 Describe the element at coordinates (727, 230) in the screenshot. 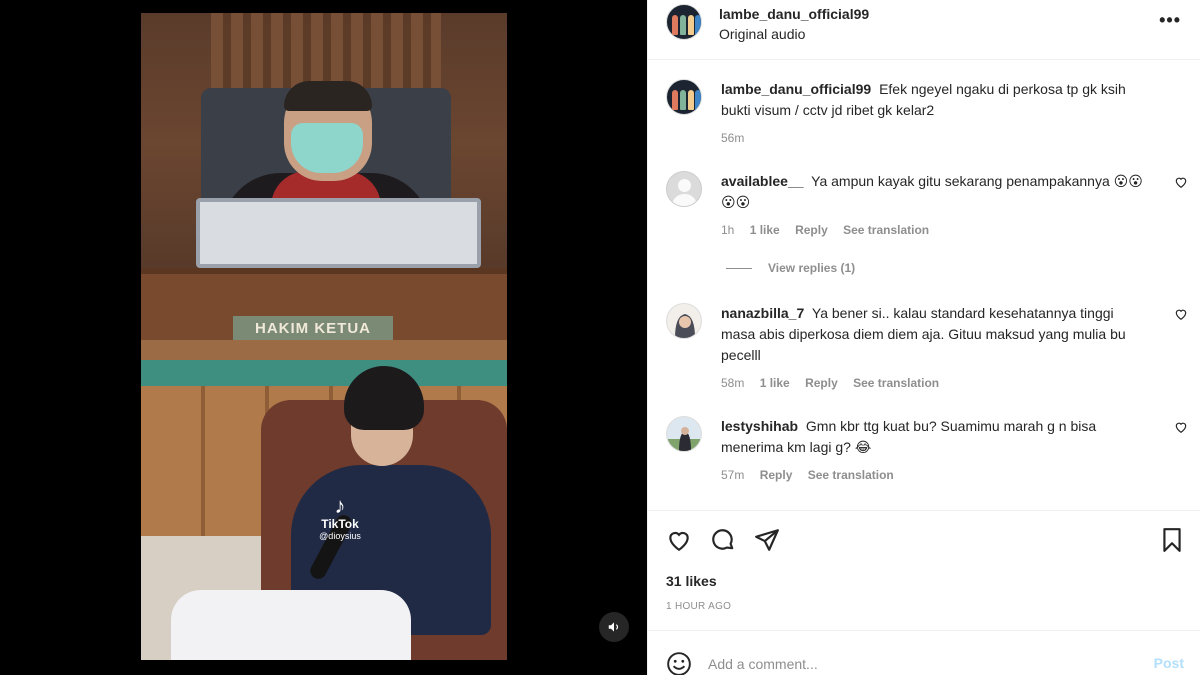

I see `comment-time: 1h` at that location.